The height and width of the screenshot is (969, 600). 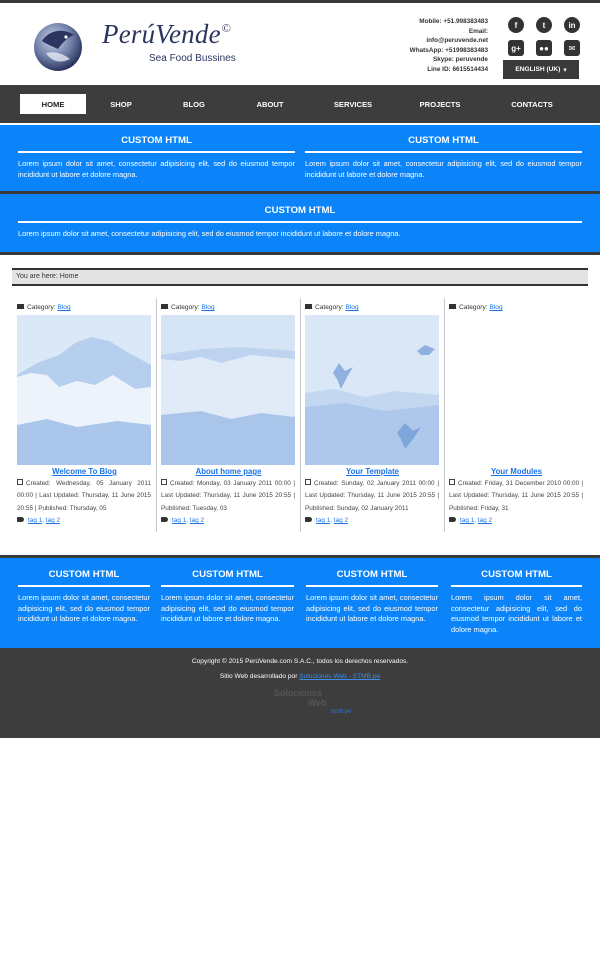 What do you see at coordinates (270, 104) in the screenshot?
I see `nav-item-about: ABOUT` at bounding box center [270, 104].